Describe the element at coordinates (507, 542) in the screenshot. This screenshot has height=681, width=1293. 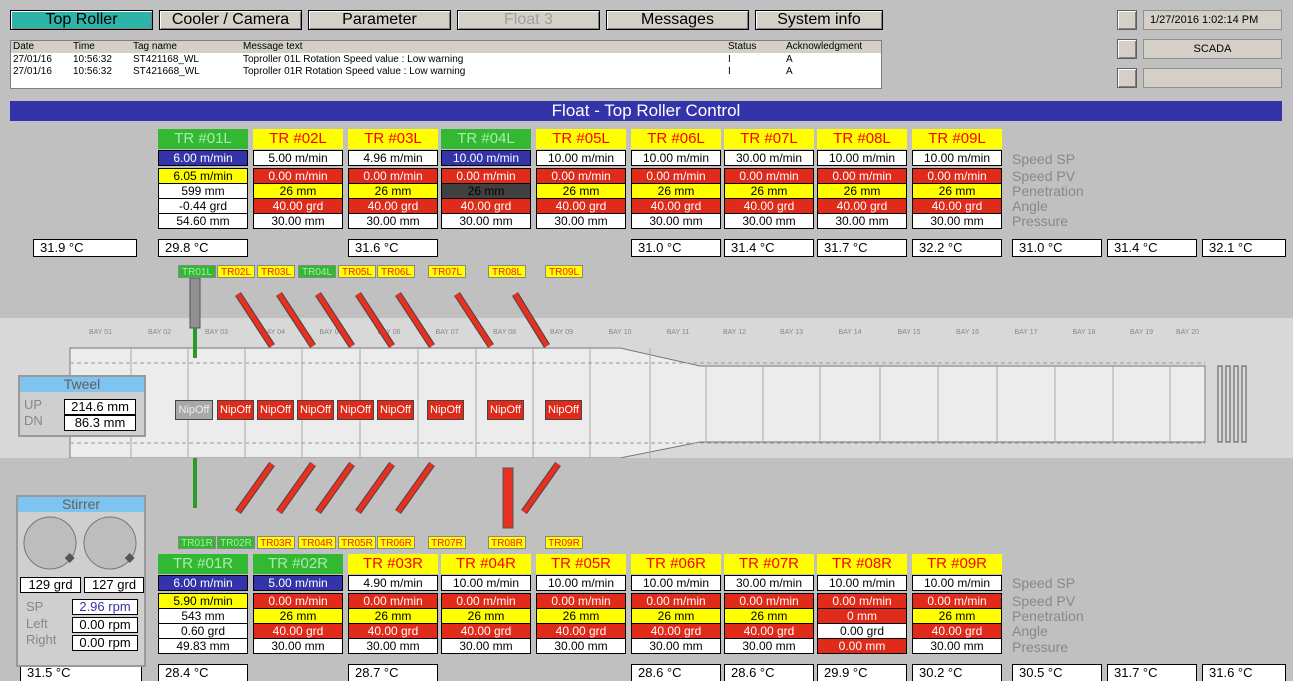
I see `roller-tag: TR08R` at that location.